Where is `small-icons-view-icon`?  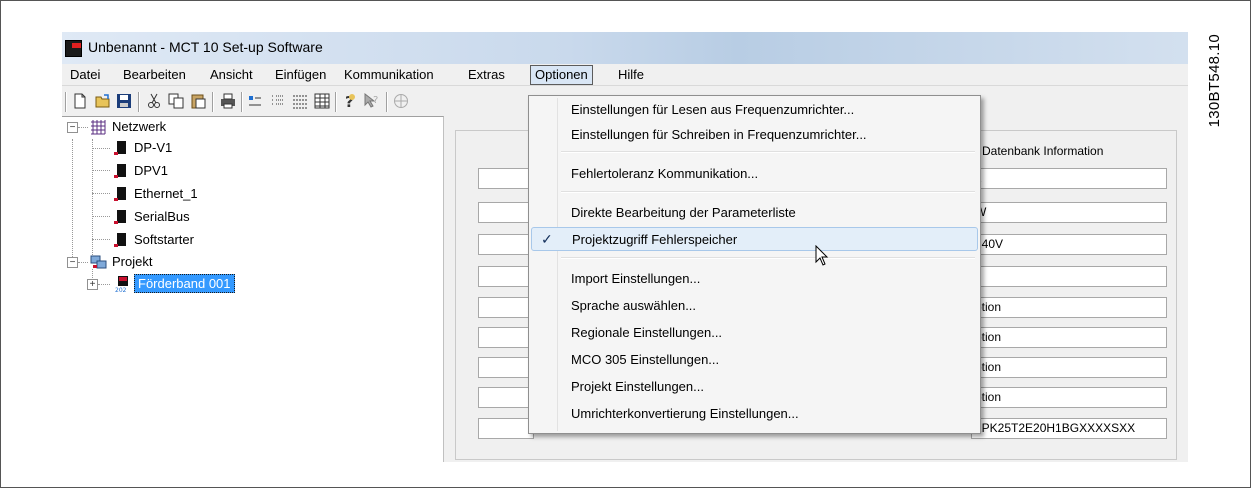
small-icons-view-icon is located at coordinates (256, 101).